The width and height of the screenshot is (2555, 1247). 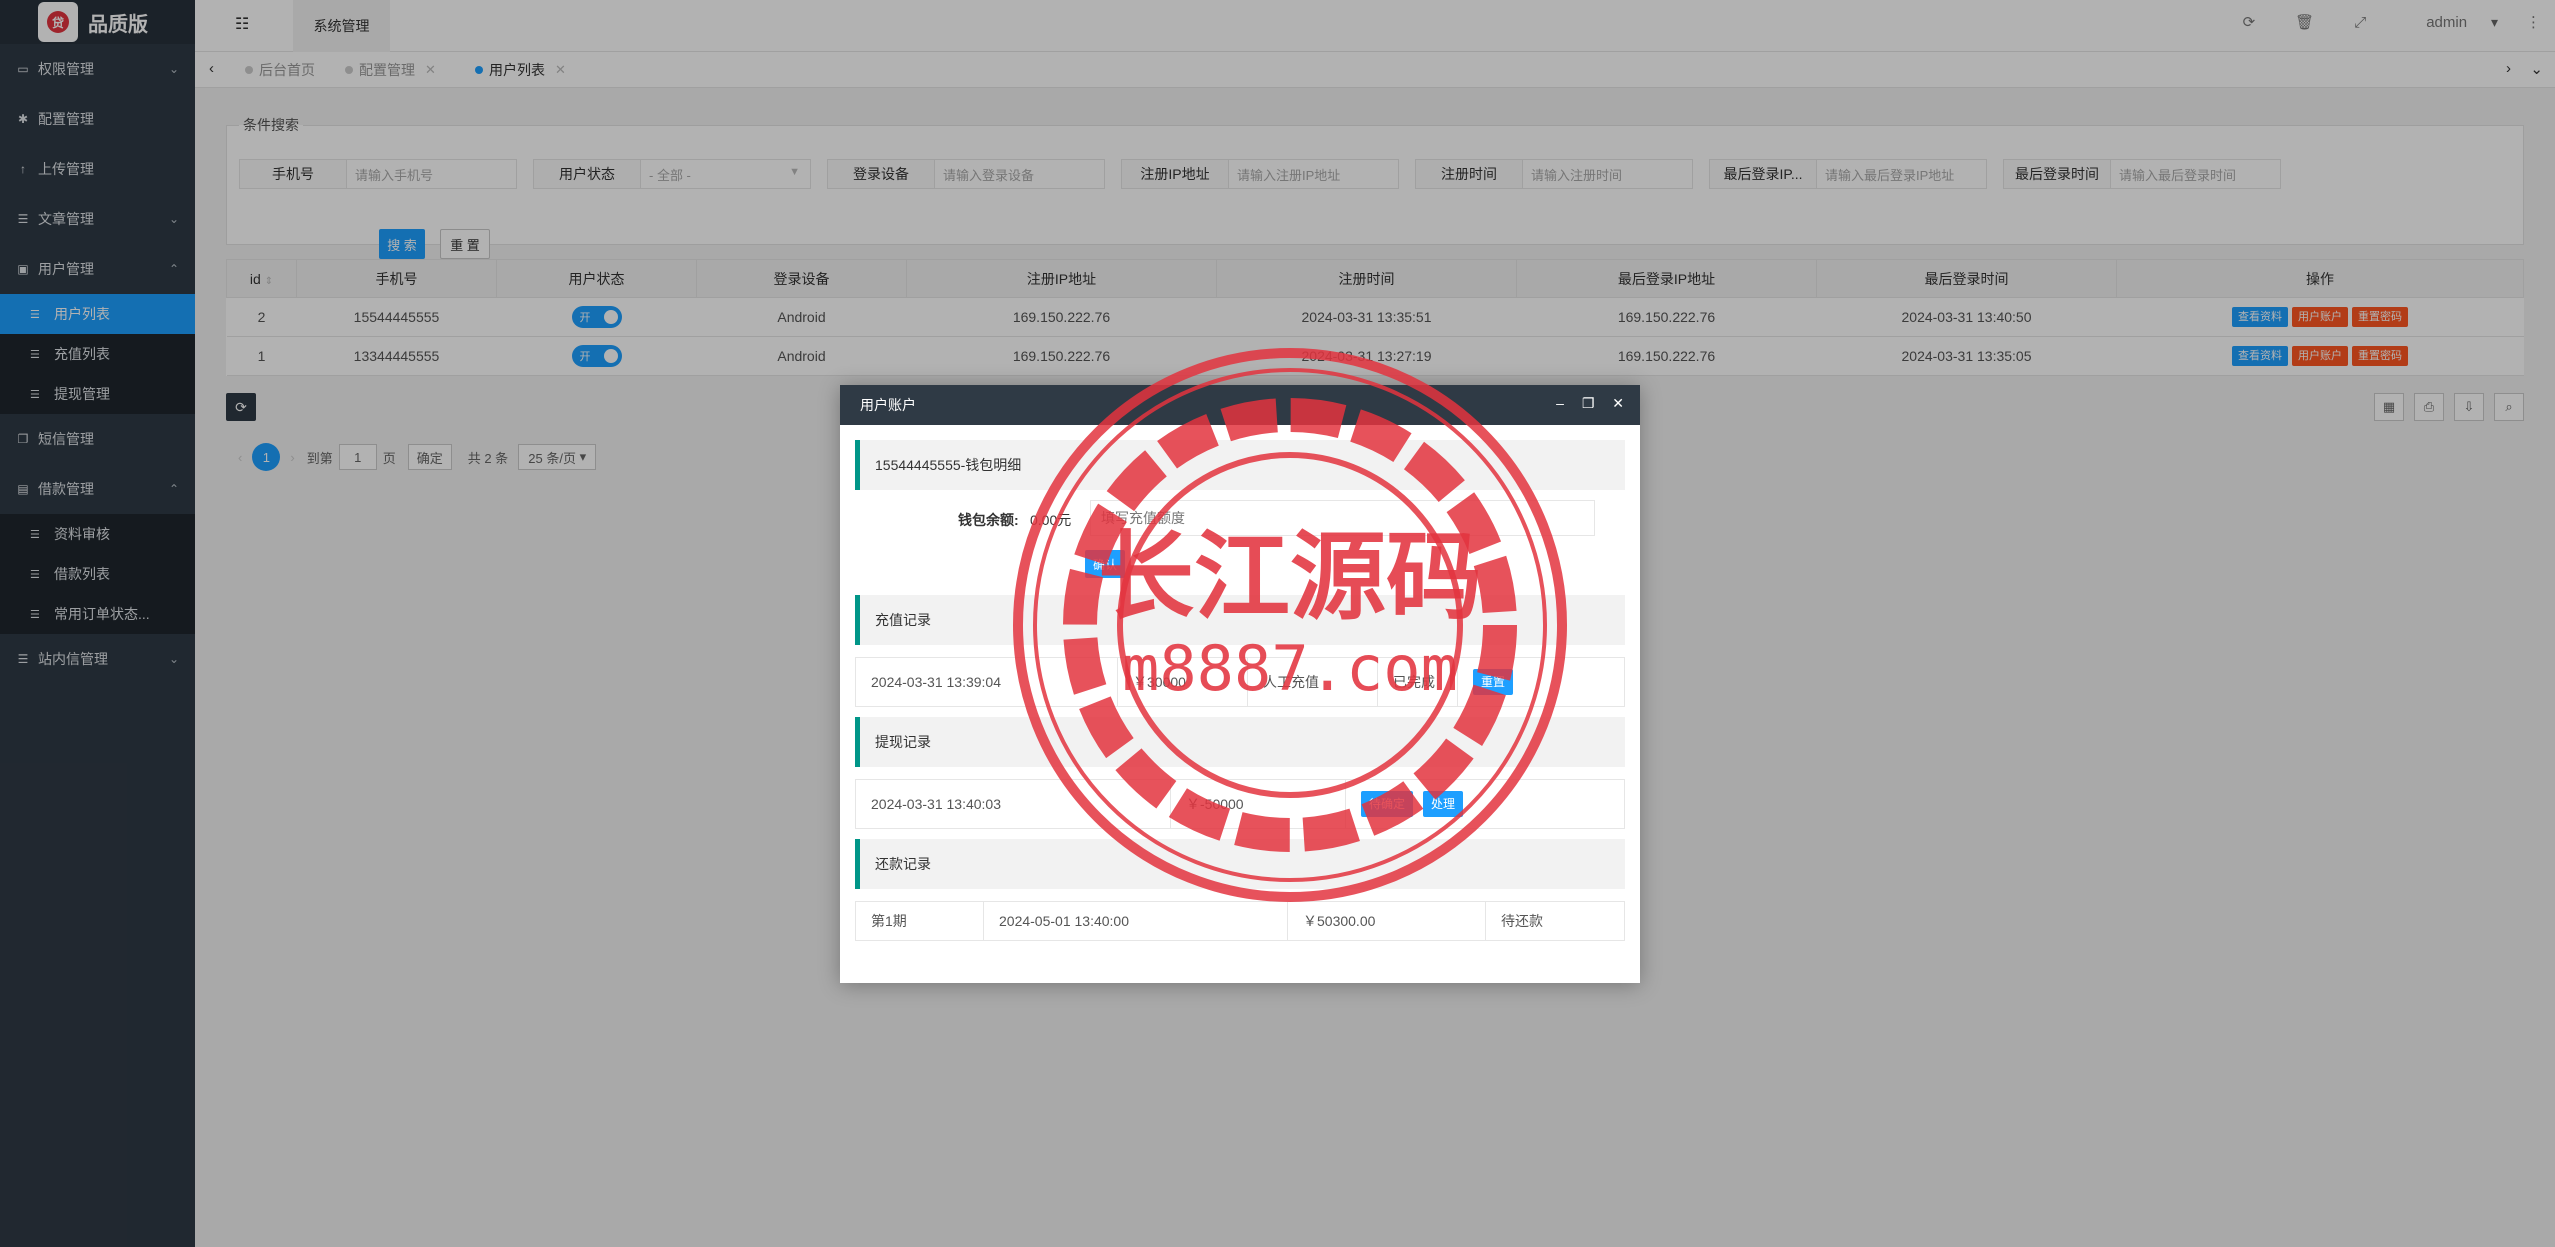 I want to click on repay-section-title: 还款记录, so click(x=1240, y=864).